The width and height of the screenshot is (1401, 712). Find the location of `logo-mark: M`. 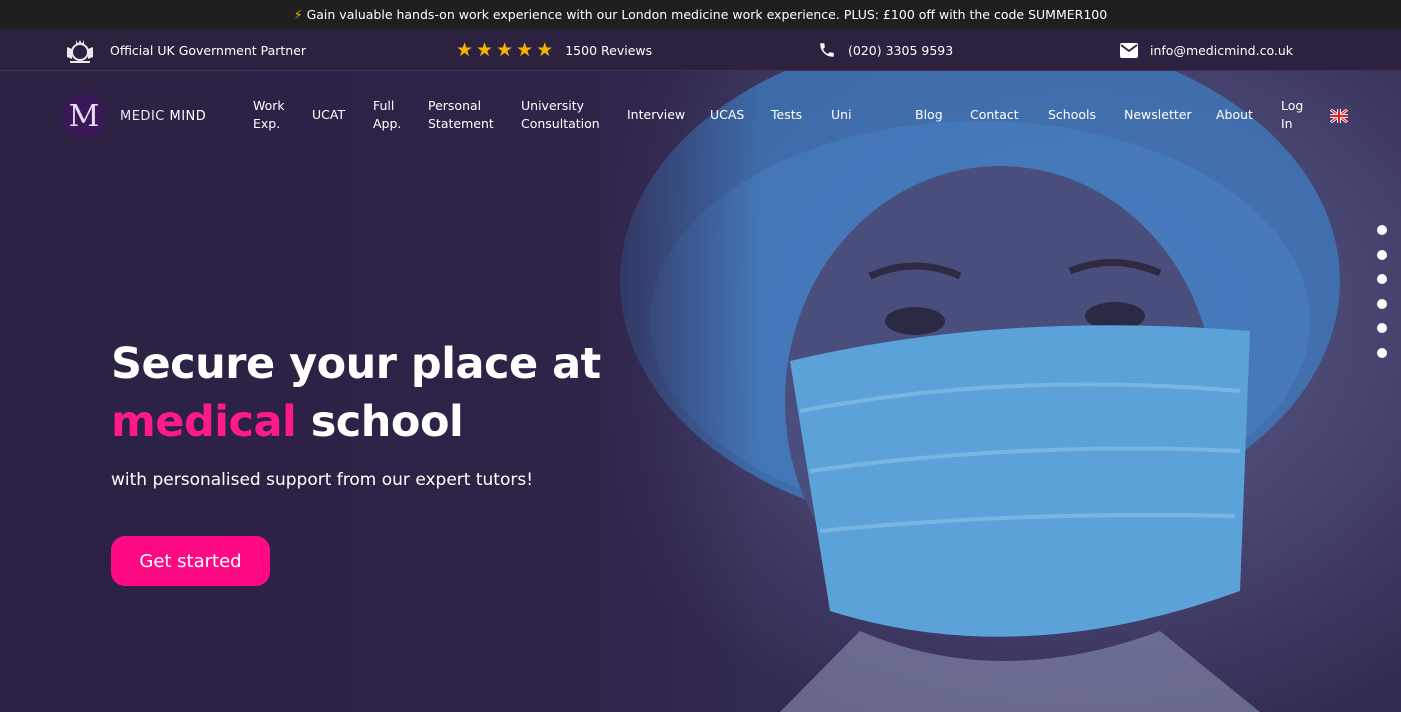

logo-mark: M is located at coordinates (84, 116).